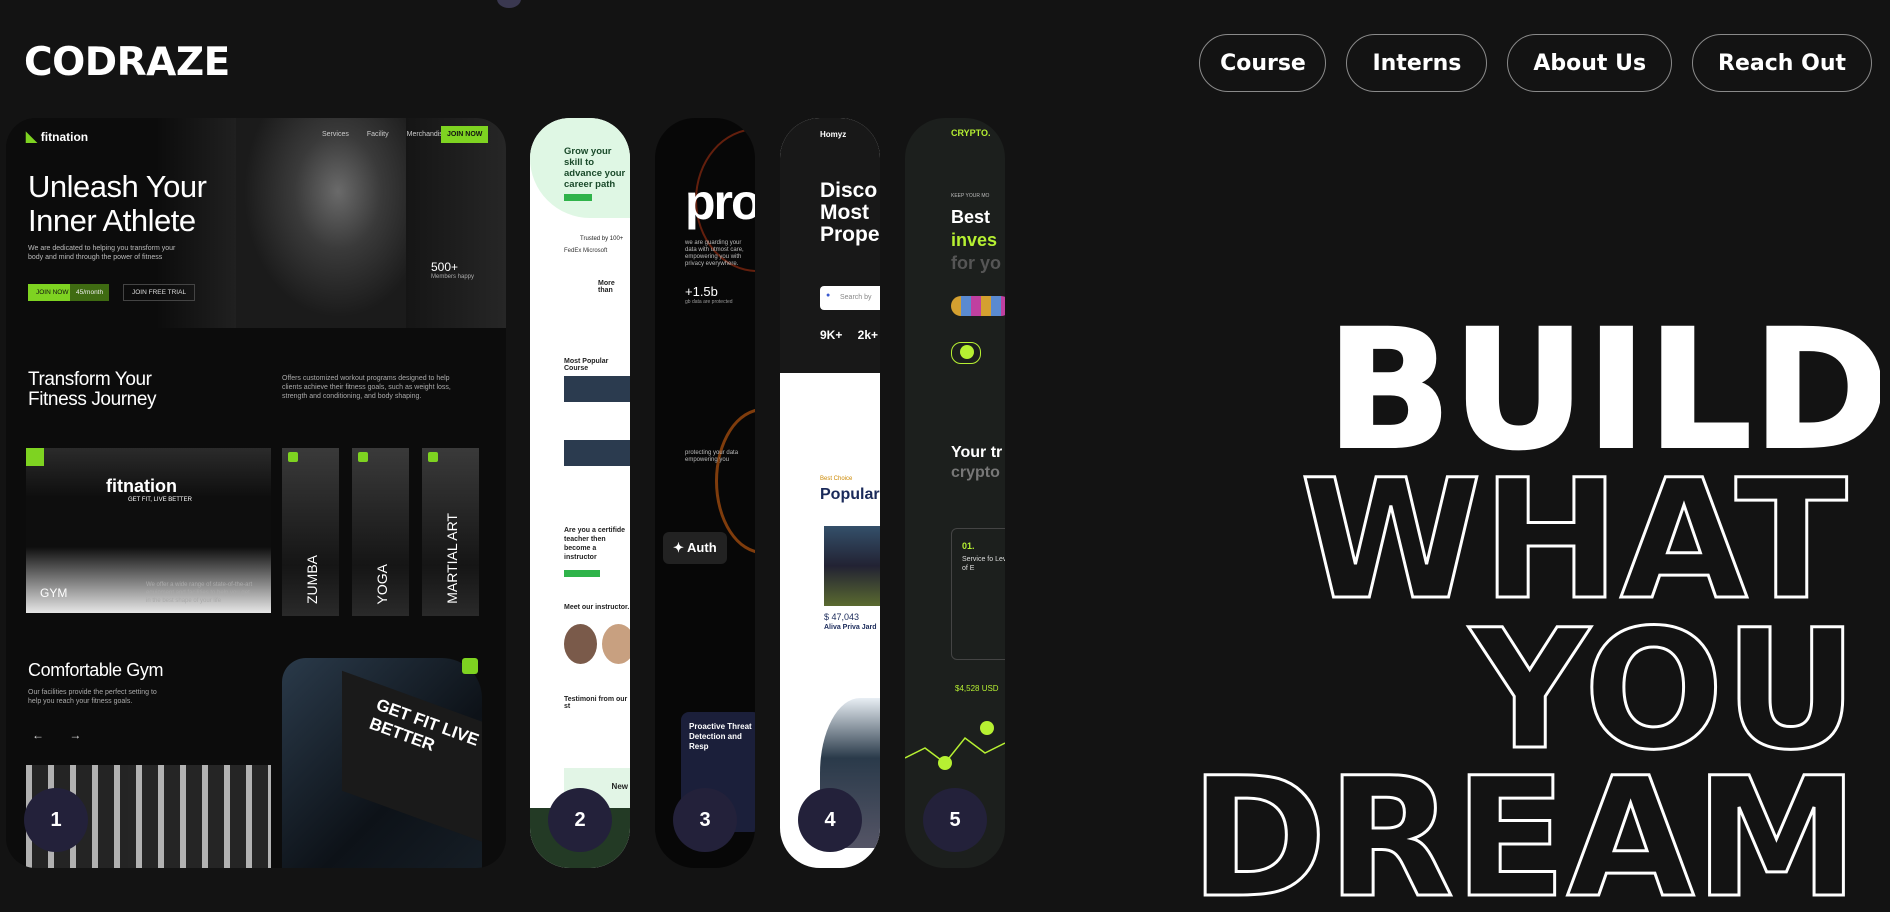 This screenshot has height=912, width=1890. I want to click on card-number-badge: 1, so click(56, 820).